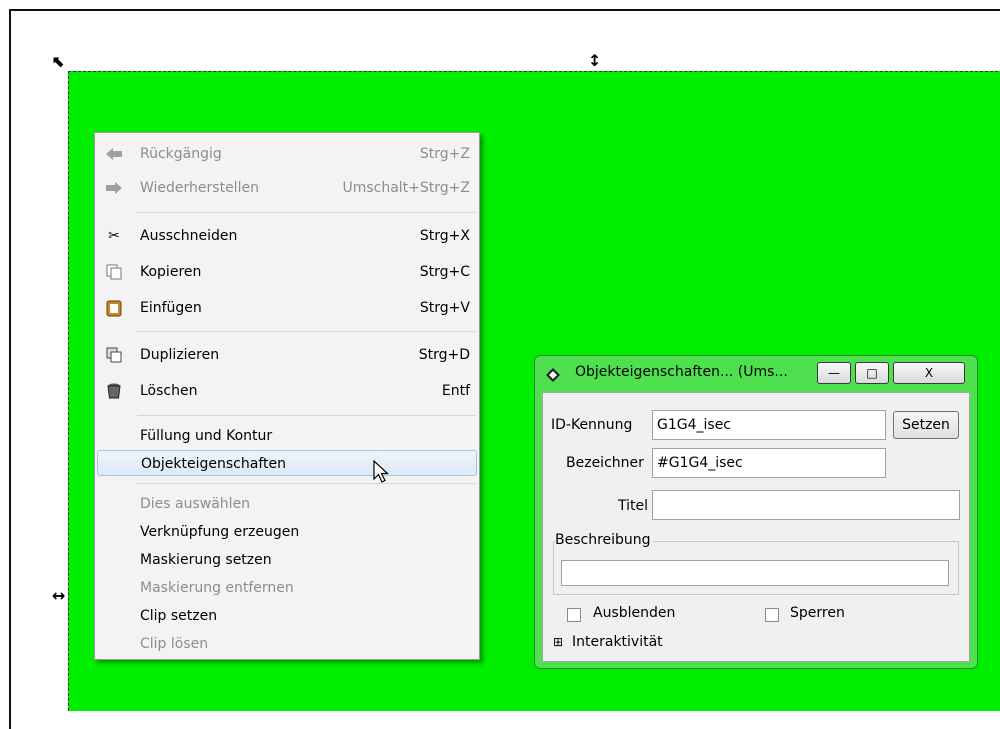 This screenshot has height=729, width=1000. What do you see at coordinates (114, 272) in the screenshot?
I see `copy-icon` at bounding box center [114, 272].